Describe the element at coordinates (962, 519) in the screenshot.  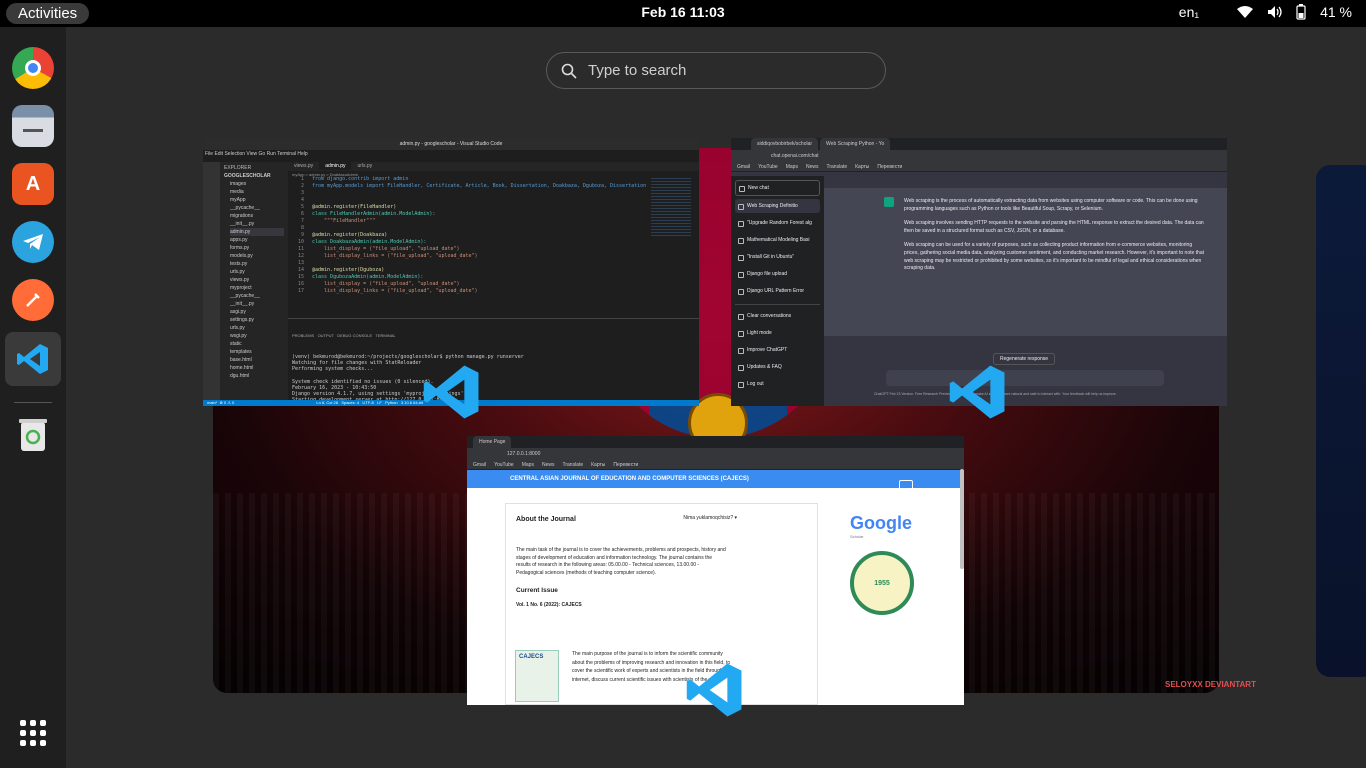
I see `scrollbar` at that location.